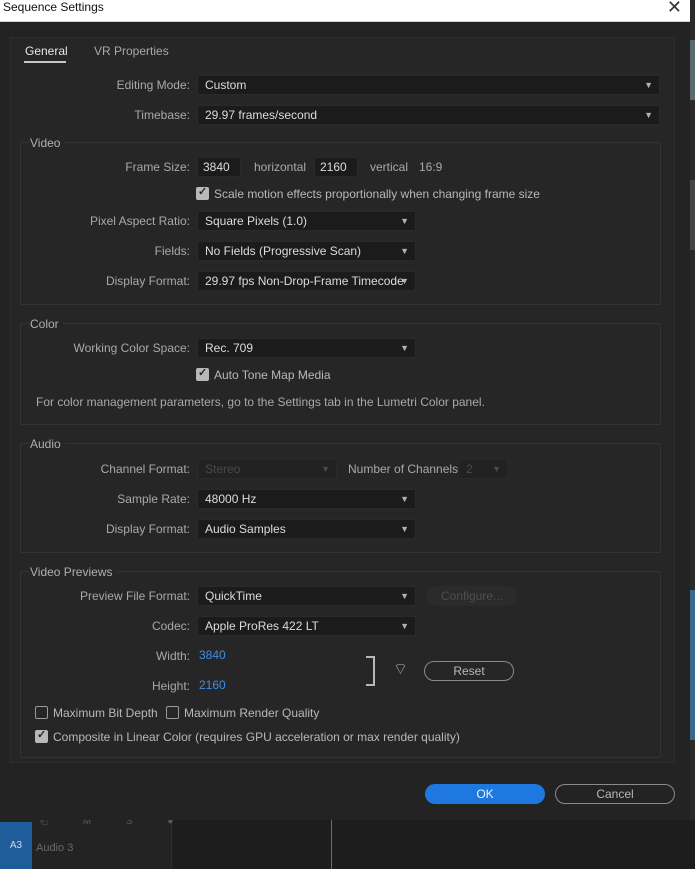 The height and width of the screenshot is (869, 695). Describe the element at coordinates (223, 469) in the screenshot. I see `channel-format-value: Stereo` at that location.